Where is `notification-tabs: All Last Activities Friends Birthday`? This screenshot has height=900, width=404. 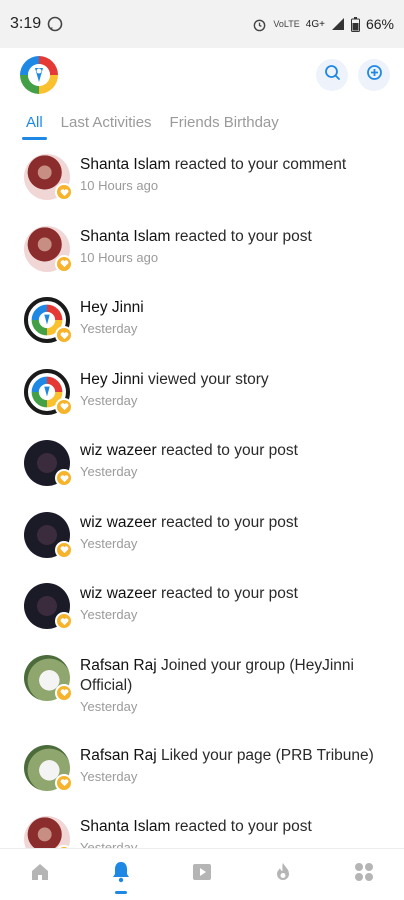 notification-tabs: All Last Activities Friends Birthday is located at coordinates (202, 124).